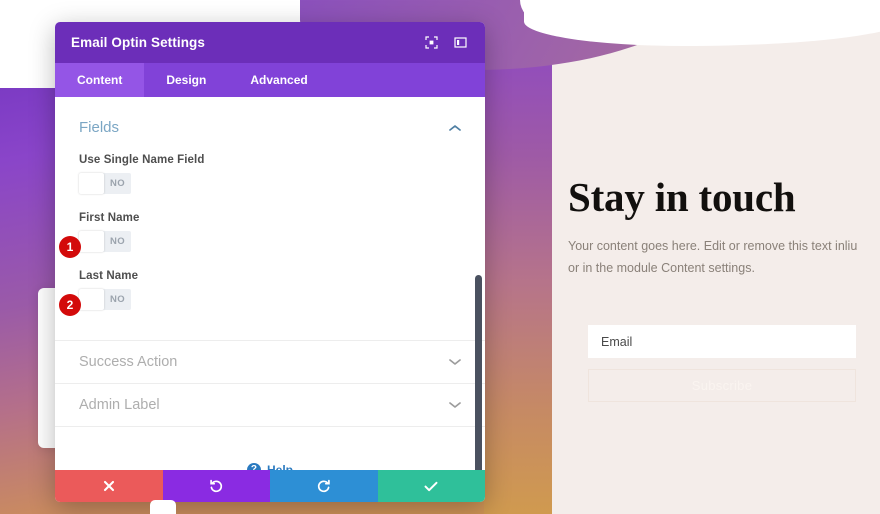  What do you see at coordinates (478, 372) in the screenshot?
I see `modal-scrollbar` at bounding box center [478, 372].